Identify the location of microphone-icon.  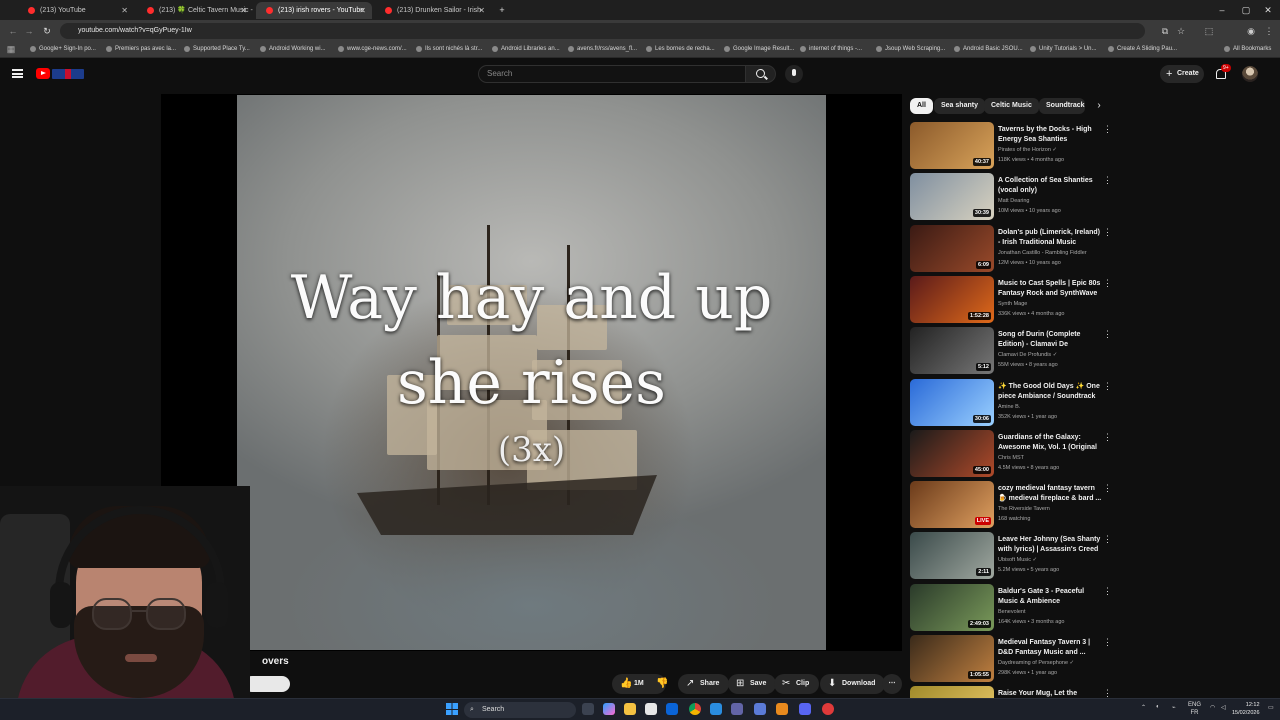
(794, 74).